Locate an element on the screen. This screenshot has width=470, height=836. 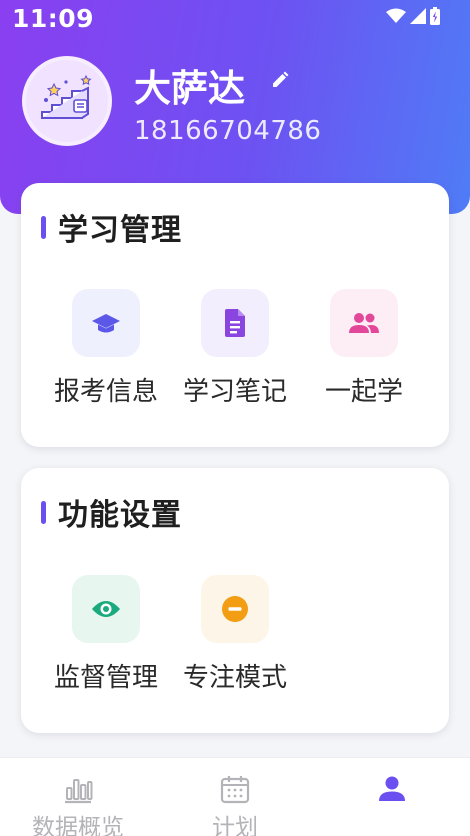
minus-circle-icon is located at coordinates (235, 609).